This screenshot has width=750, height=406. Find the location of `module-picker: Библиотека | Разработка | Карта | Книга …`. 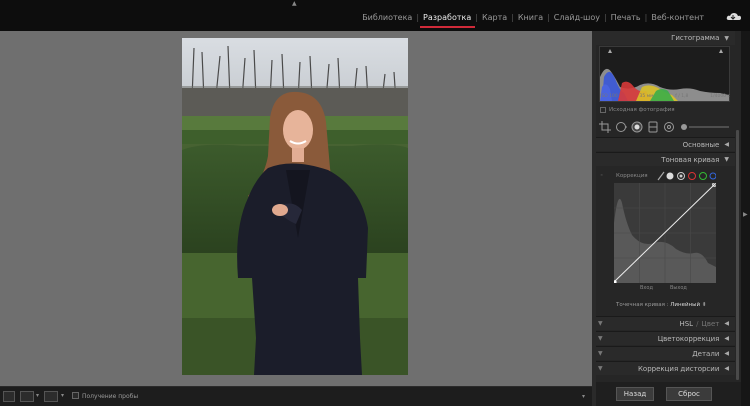

module-picker: Библиотека | Разработка | Карта | Книга … is located at coordinates (533, 20).